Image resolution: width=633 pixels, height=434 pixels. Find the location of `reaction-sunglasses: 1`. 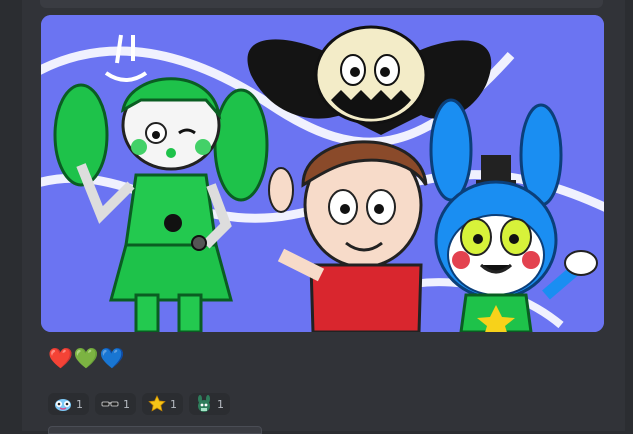

reaction-sunglasses: 1 is located at coordinates (115, 404).